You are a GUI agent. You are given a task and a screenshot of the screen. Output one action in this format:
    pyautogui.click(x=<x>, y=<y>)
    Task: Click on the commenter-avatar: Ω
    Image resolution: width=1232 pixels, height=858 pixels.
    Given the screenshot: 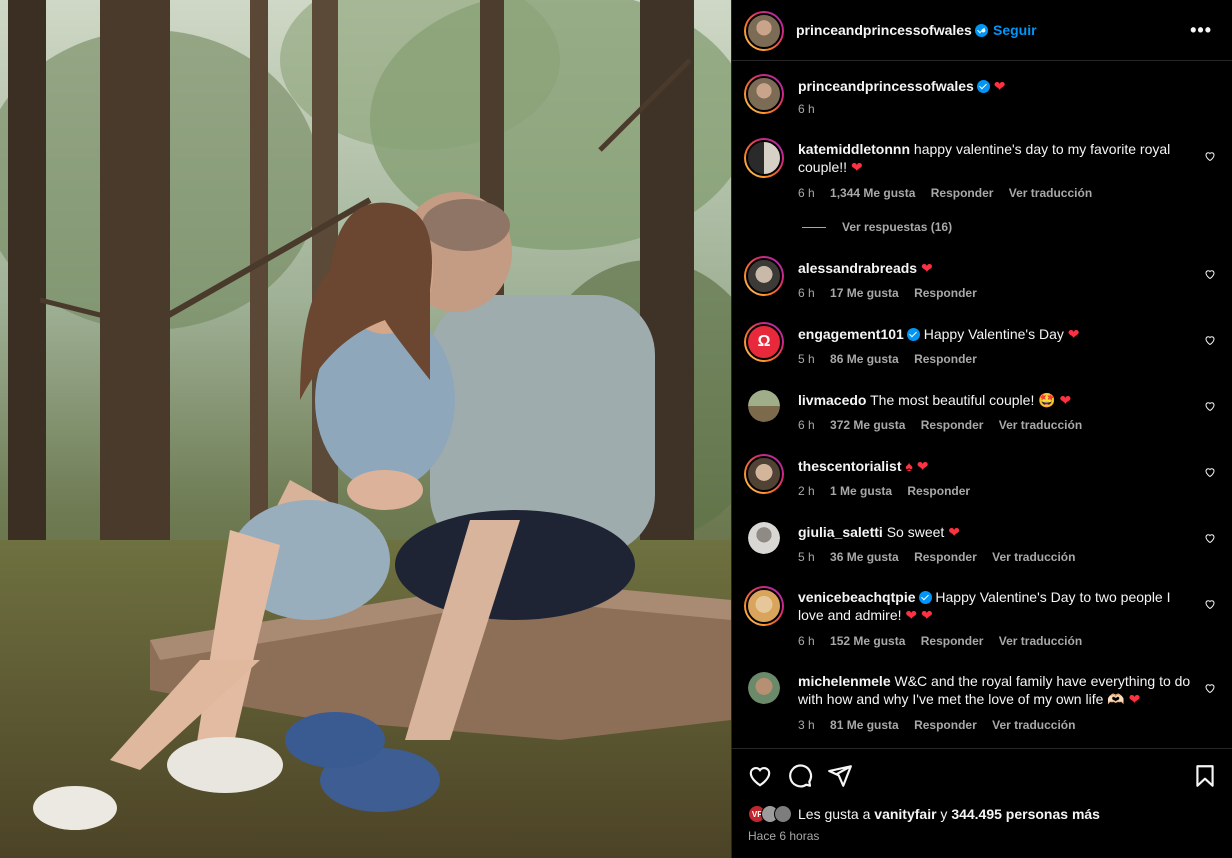 What is the action you would take?
    pyautogui.click(x=764, y=342)
    